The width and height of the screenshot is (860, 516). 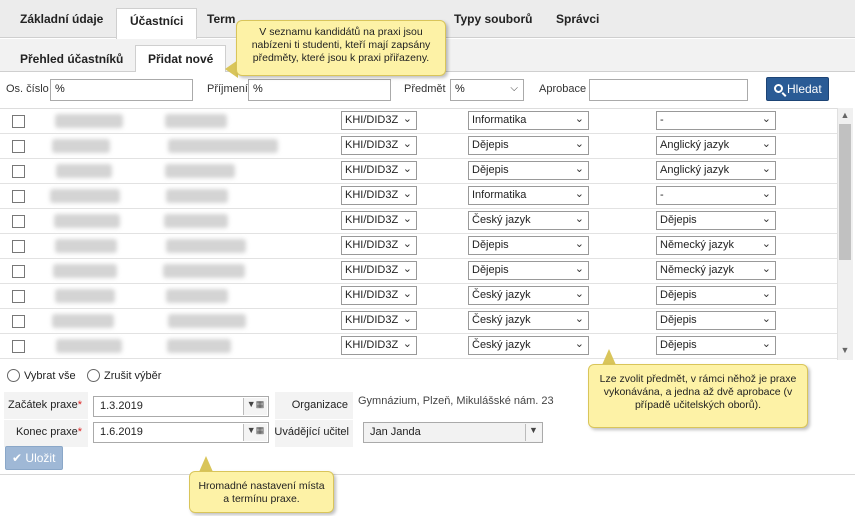 I want to click on select-all-label: Vybrat vše, so click(x=50, y=376).